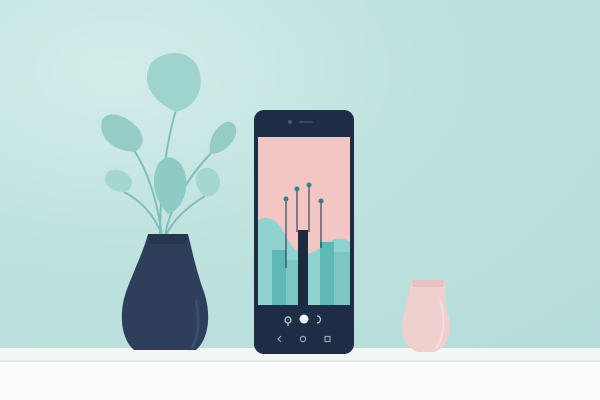 This screenshot has height=400, width=600. I want to click on leaf-top, so click(173, 82).